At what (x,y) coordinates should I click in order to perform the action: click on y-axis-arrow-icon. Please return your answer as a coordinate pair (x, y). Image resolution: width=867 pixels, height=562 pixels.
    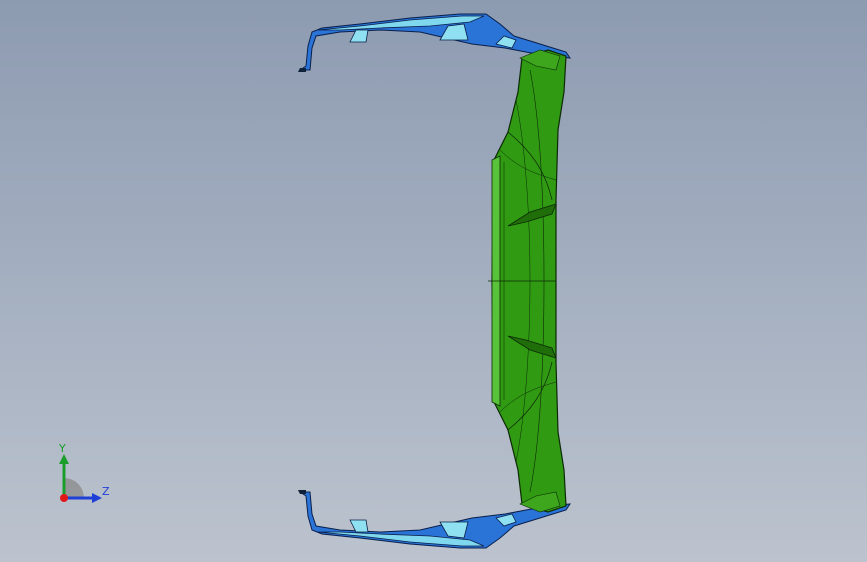
    Looking at the image, I should click on (64, 459).